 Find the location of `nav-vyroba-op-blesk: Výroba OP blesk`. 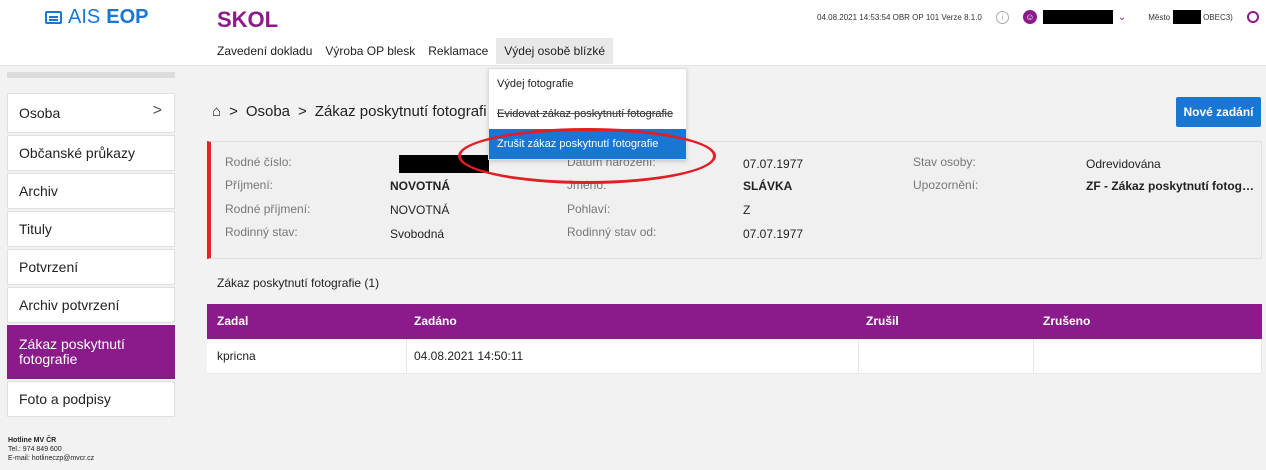

nav-vyroba-op-blesk: Výroba OP blesk is located at coordinates (370, 51).